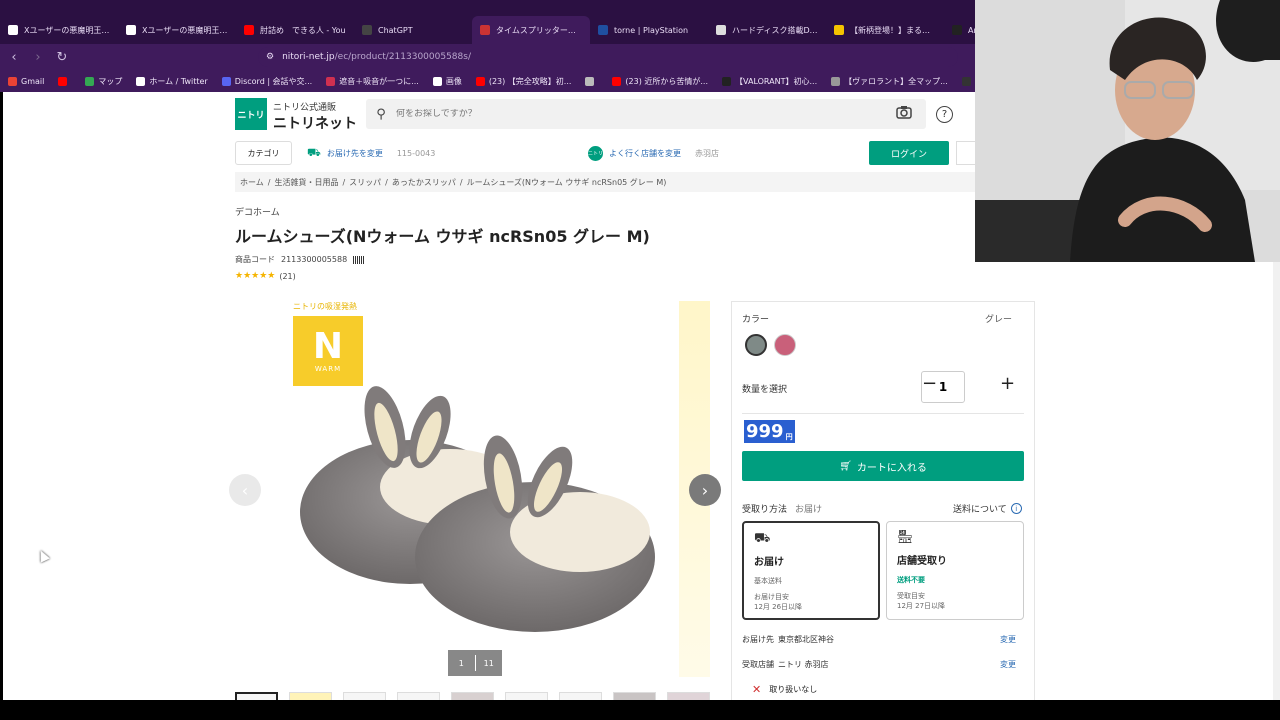  What do you see at coordinates (785, 345) in the screenshot?
I see `color-swatch-pink` at bounding box center [785, 345].